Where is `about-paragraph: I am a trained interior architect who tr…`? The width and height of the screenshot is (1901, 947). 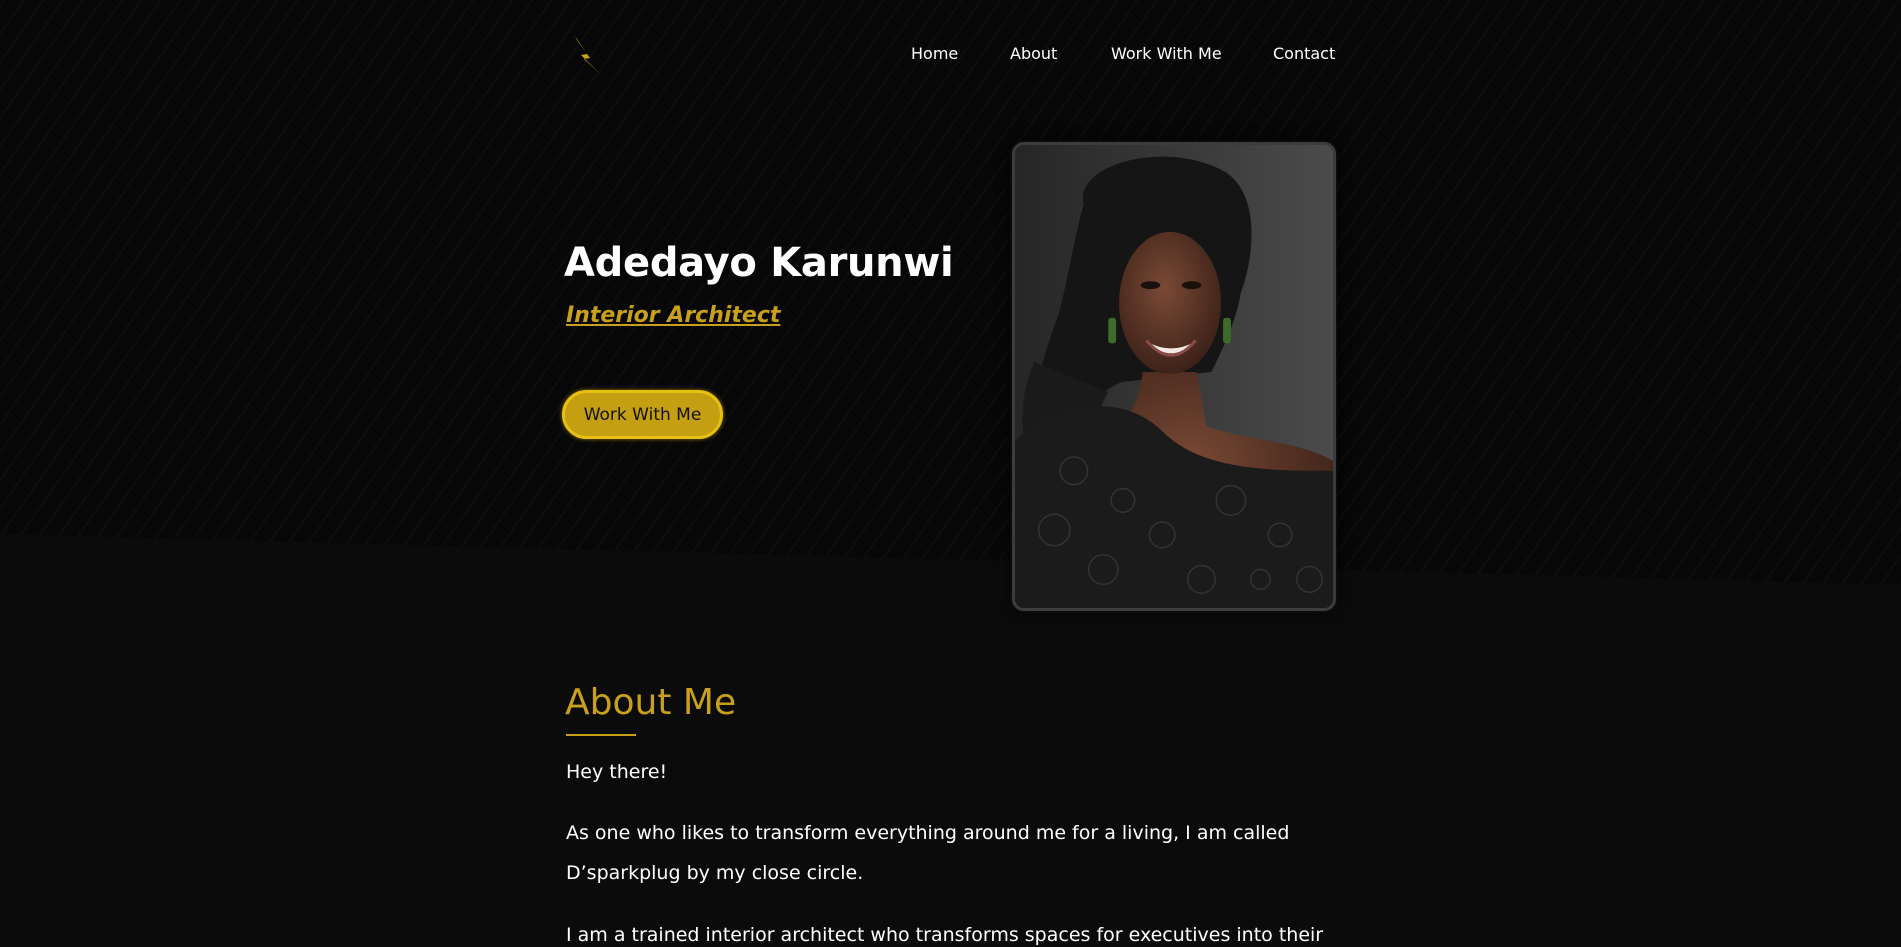
about-paragraph: I am a trained interior architect who tr… is located at coordinates (945, 935).